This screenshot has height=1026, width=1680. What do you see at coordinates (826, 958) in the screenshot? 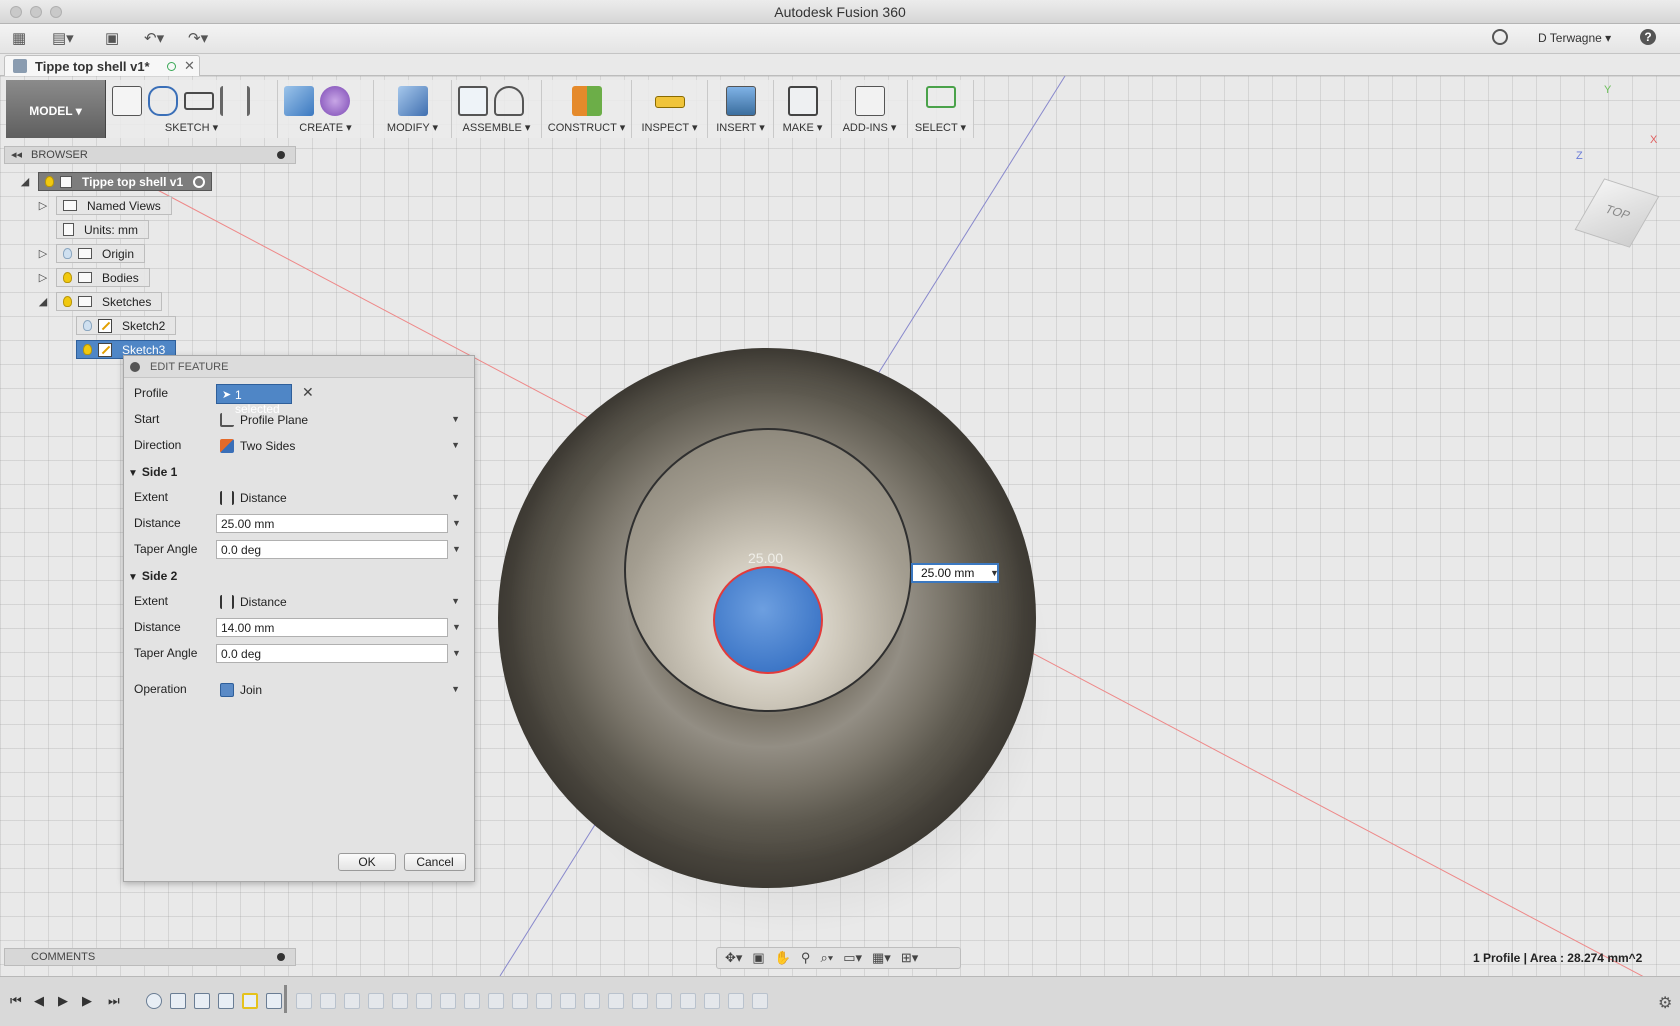
I see `fit-icon: ⌕▾` at bounding box center [826, 958].